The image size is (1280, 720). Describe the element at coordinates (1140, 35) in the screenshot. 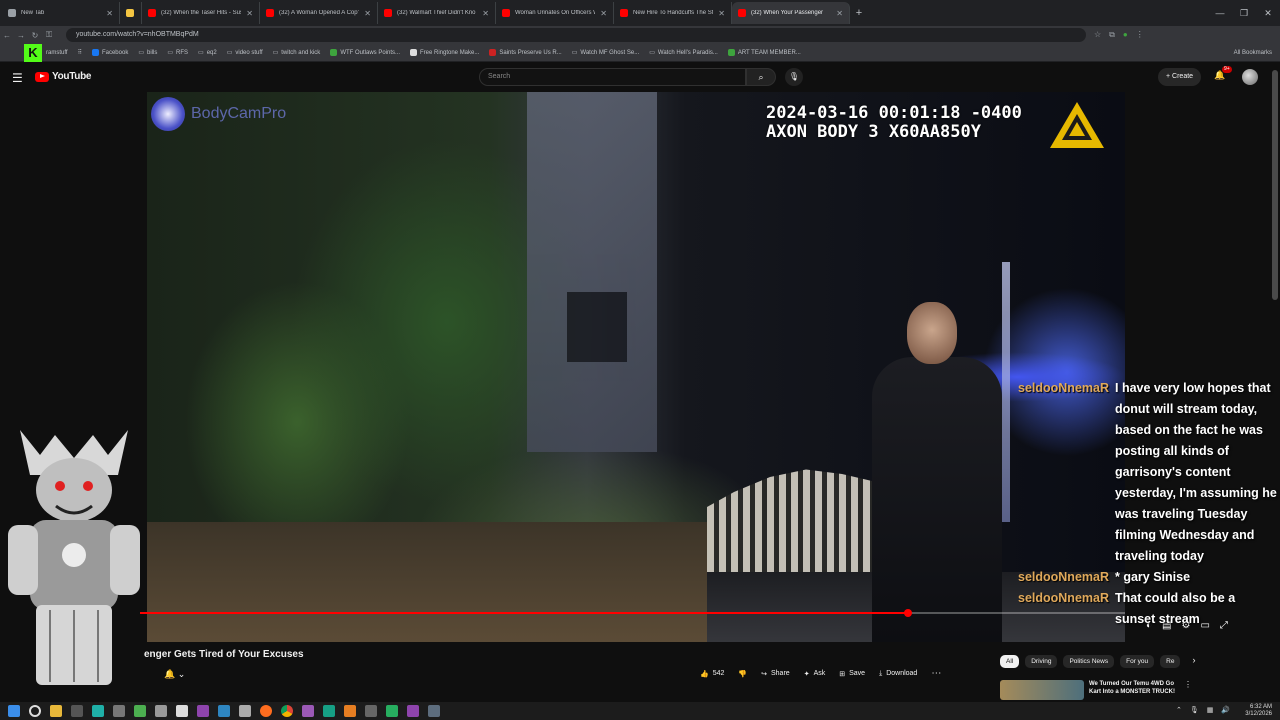

I see `menu-dots-icon: ⋮` at that location.